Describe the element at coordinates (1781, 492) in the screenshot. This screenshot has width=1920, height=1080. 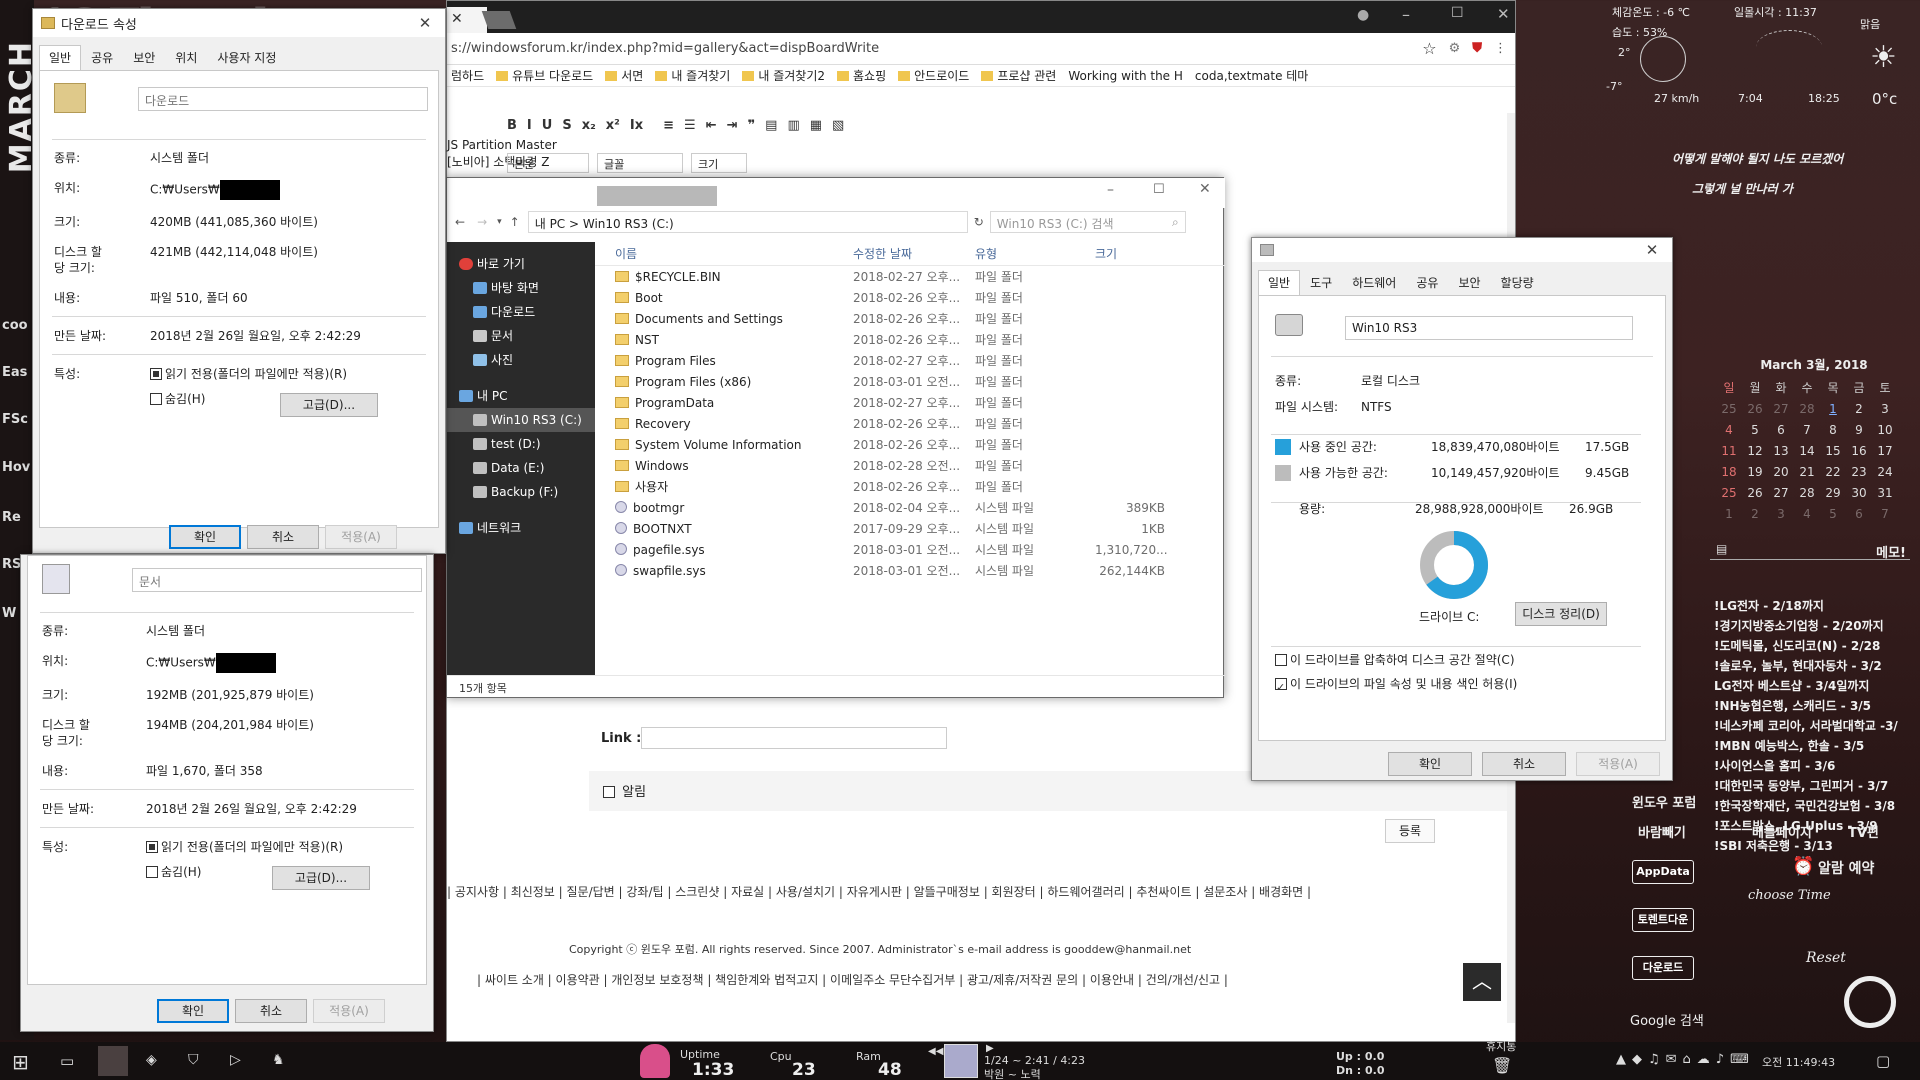
I see `calendar-day: 27` at that location.